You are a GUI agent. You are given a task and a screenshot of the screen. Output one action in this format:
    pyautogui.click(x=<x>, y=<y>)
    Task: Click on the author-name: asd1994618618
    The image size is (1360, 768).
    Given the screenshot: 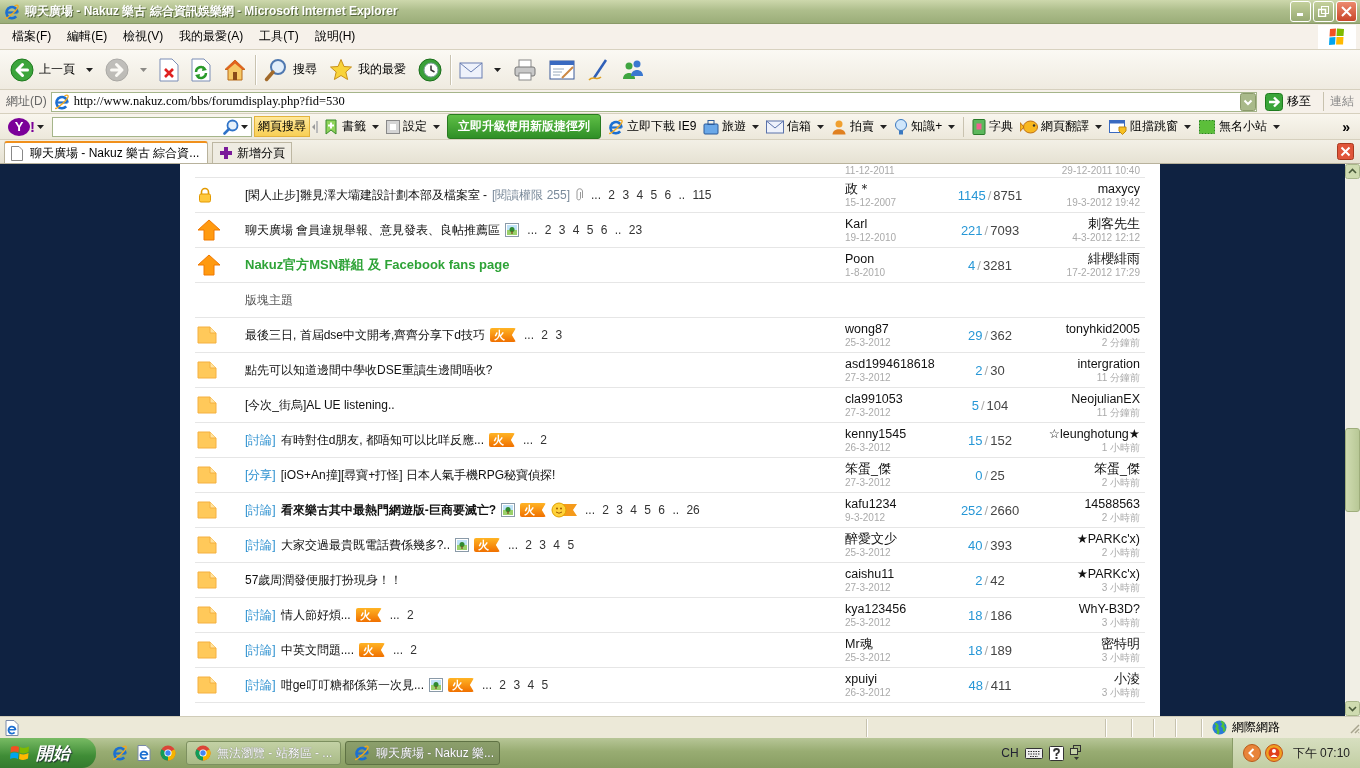 What is the action you would take?
    pyautogui.click(x=890, y=364)
    